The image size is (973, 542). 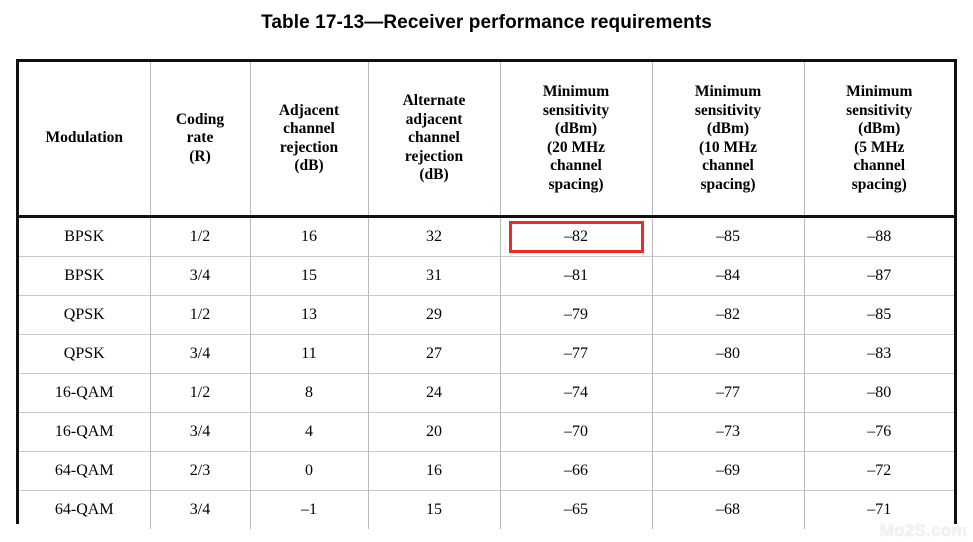 I want to click on table-row: 64-QAM 3/4 –1 15 –65 –68 –71, so click(x=486, y=509).